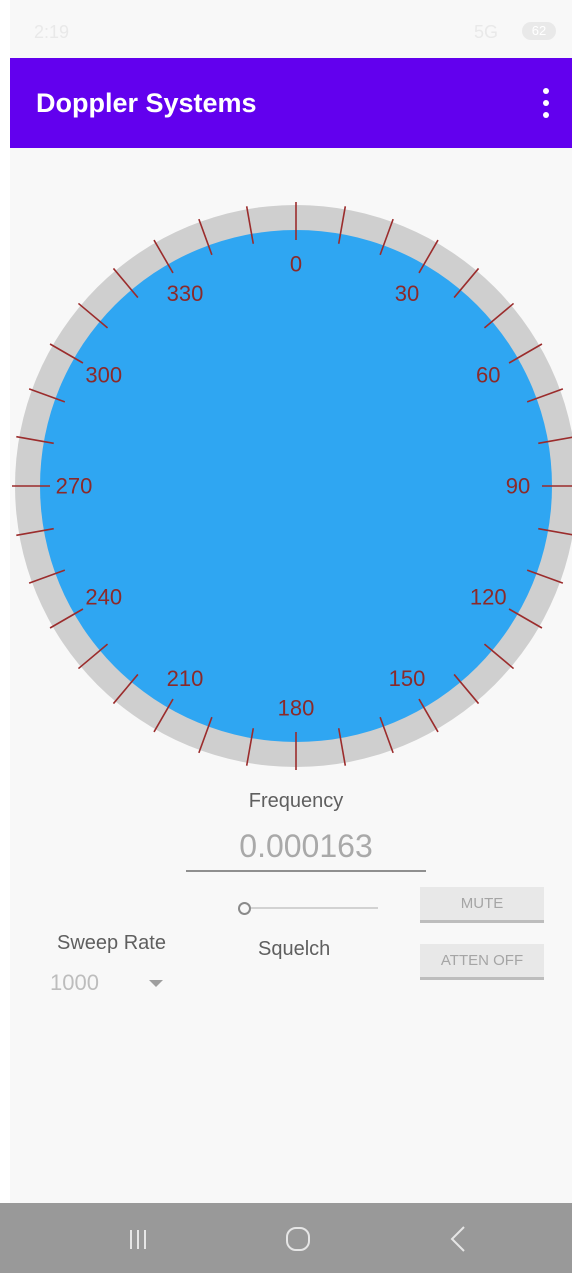 This screenshot has height=1273, width=572. I want to click on frequency-value: 0.000163, so click(306, 846).